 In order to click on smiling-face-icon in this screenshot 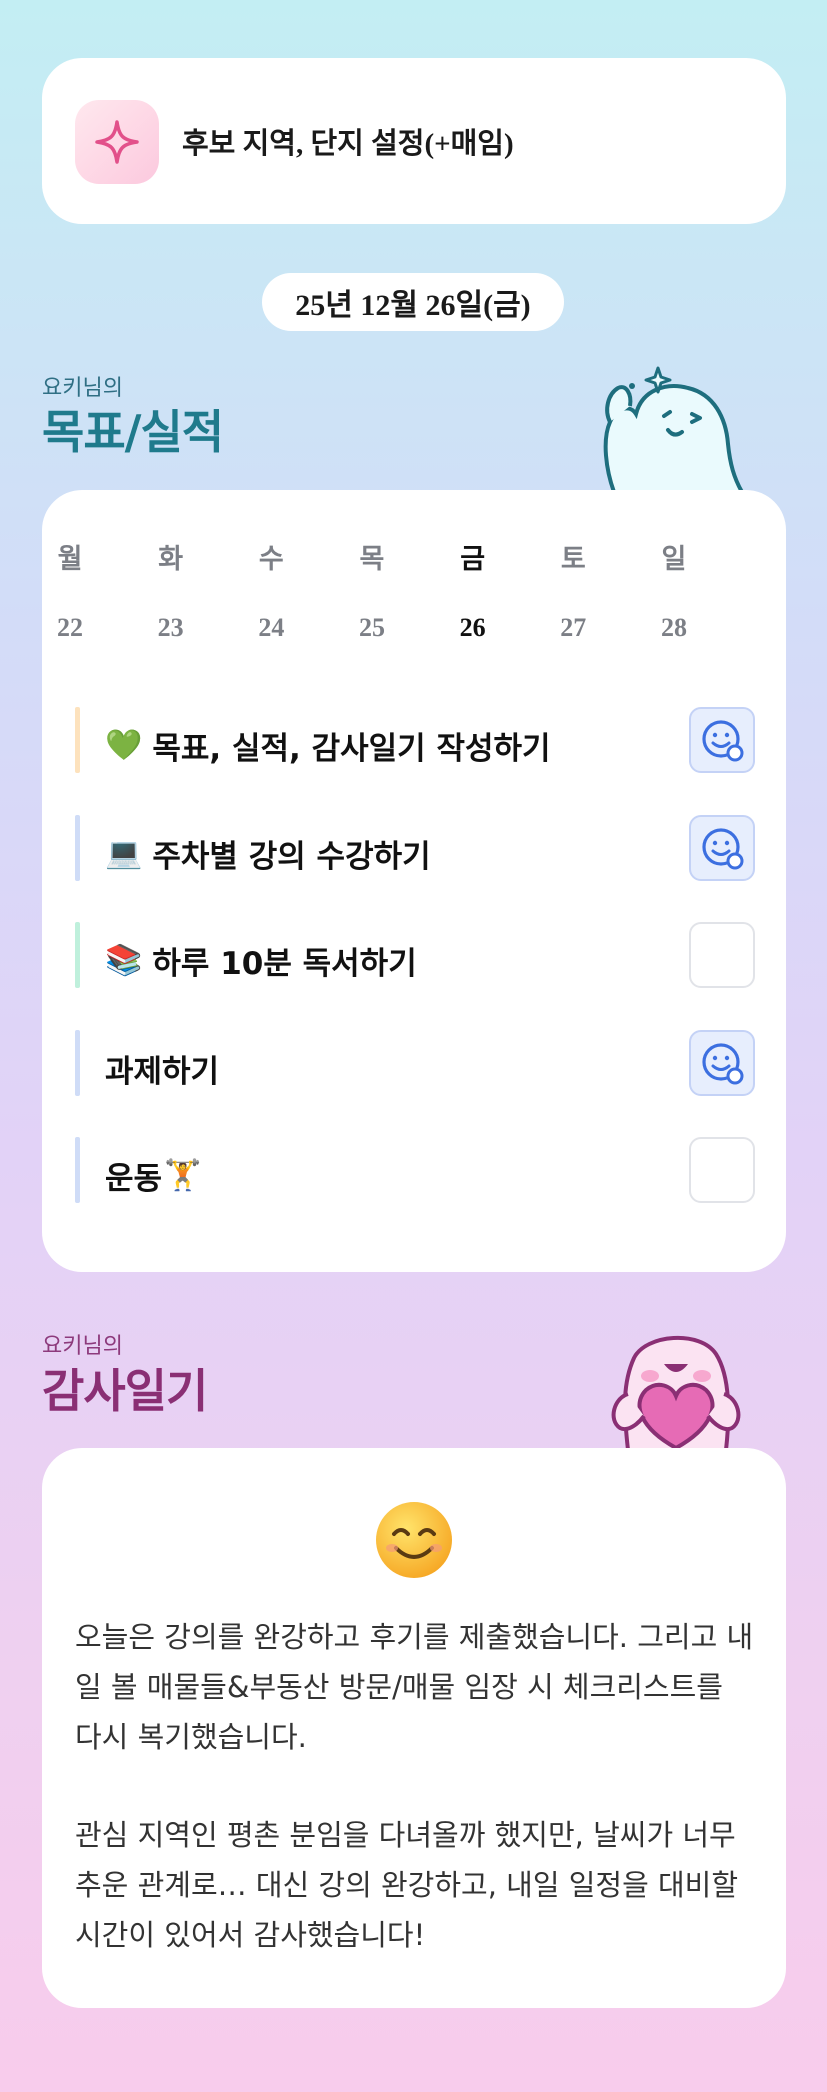, I will do `click(414, 1540)`.